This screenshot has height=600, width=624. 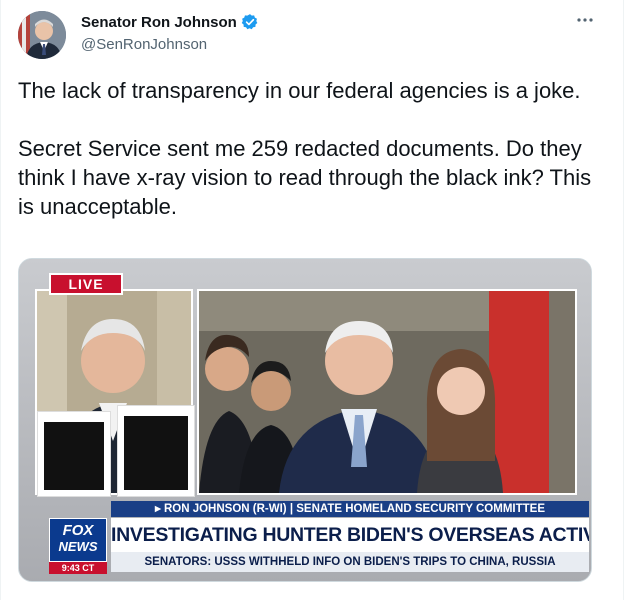 What do you see at coordinates (86, 284) in the screenshot?
I see `live-badge: LIVE` at bounding box center [86, 284].